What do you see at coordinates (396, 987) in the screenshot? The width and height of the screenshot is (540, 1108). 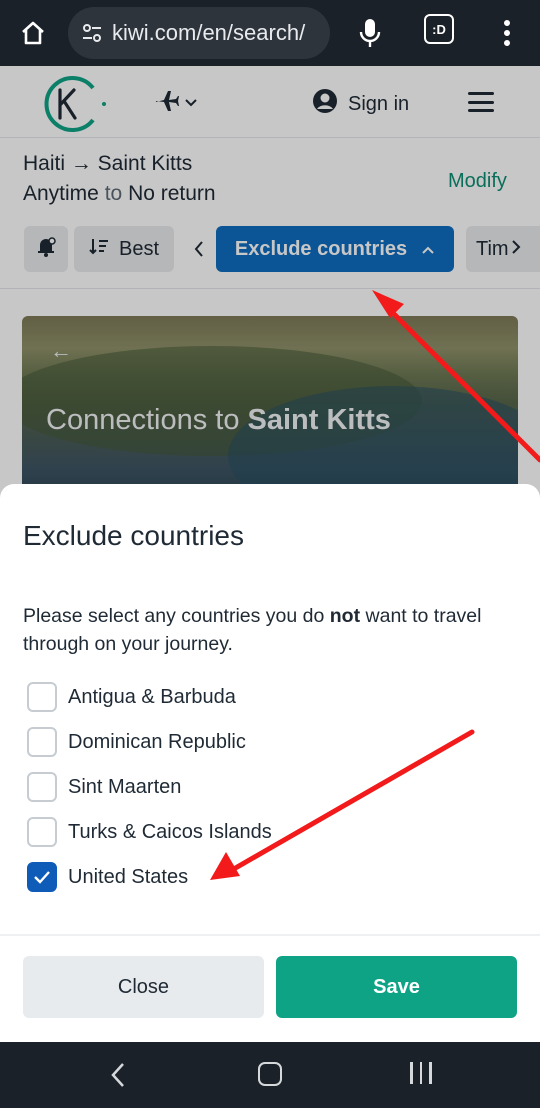 I see `save-button: Save` at bounding box center [396, 987].